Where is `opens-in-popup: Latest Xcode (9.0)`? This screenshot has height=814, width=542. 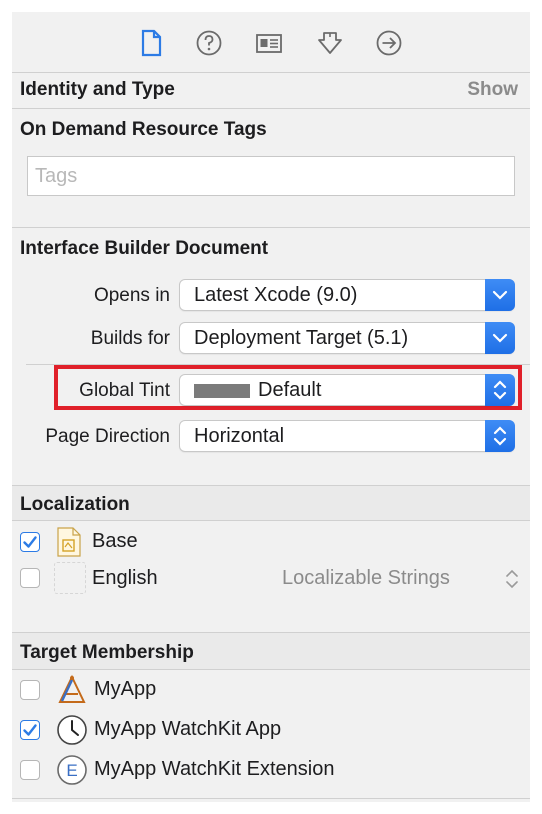 opens-in-popup: Latest Xcode (9.0) is located at coordinates (347, 295).